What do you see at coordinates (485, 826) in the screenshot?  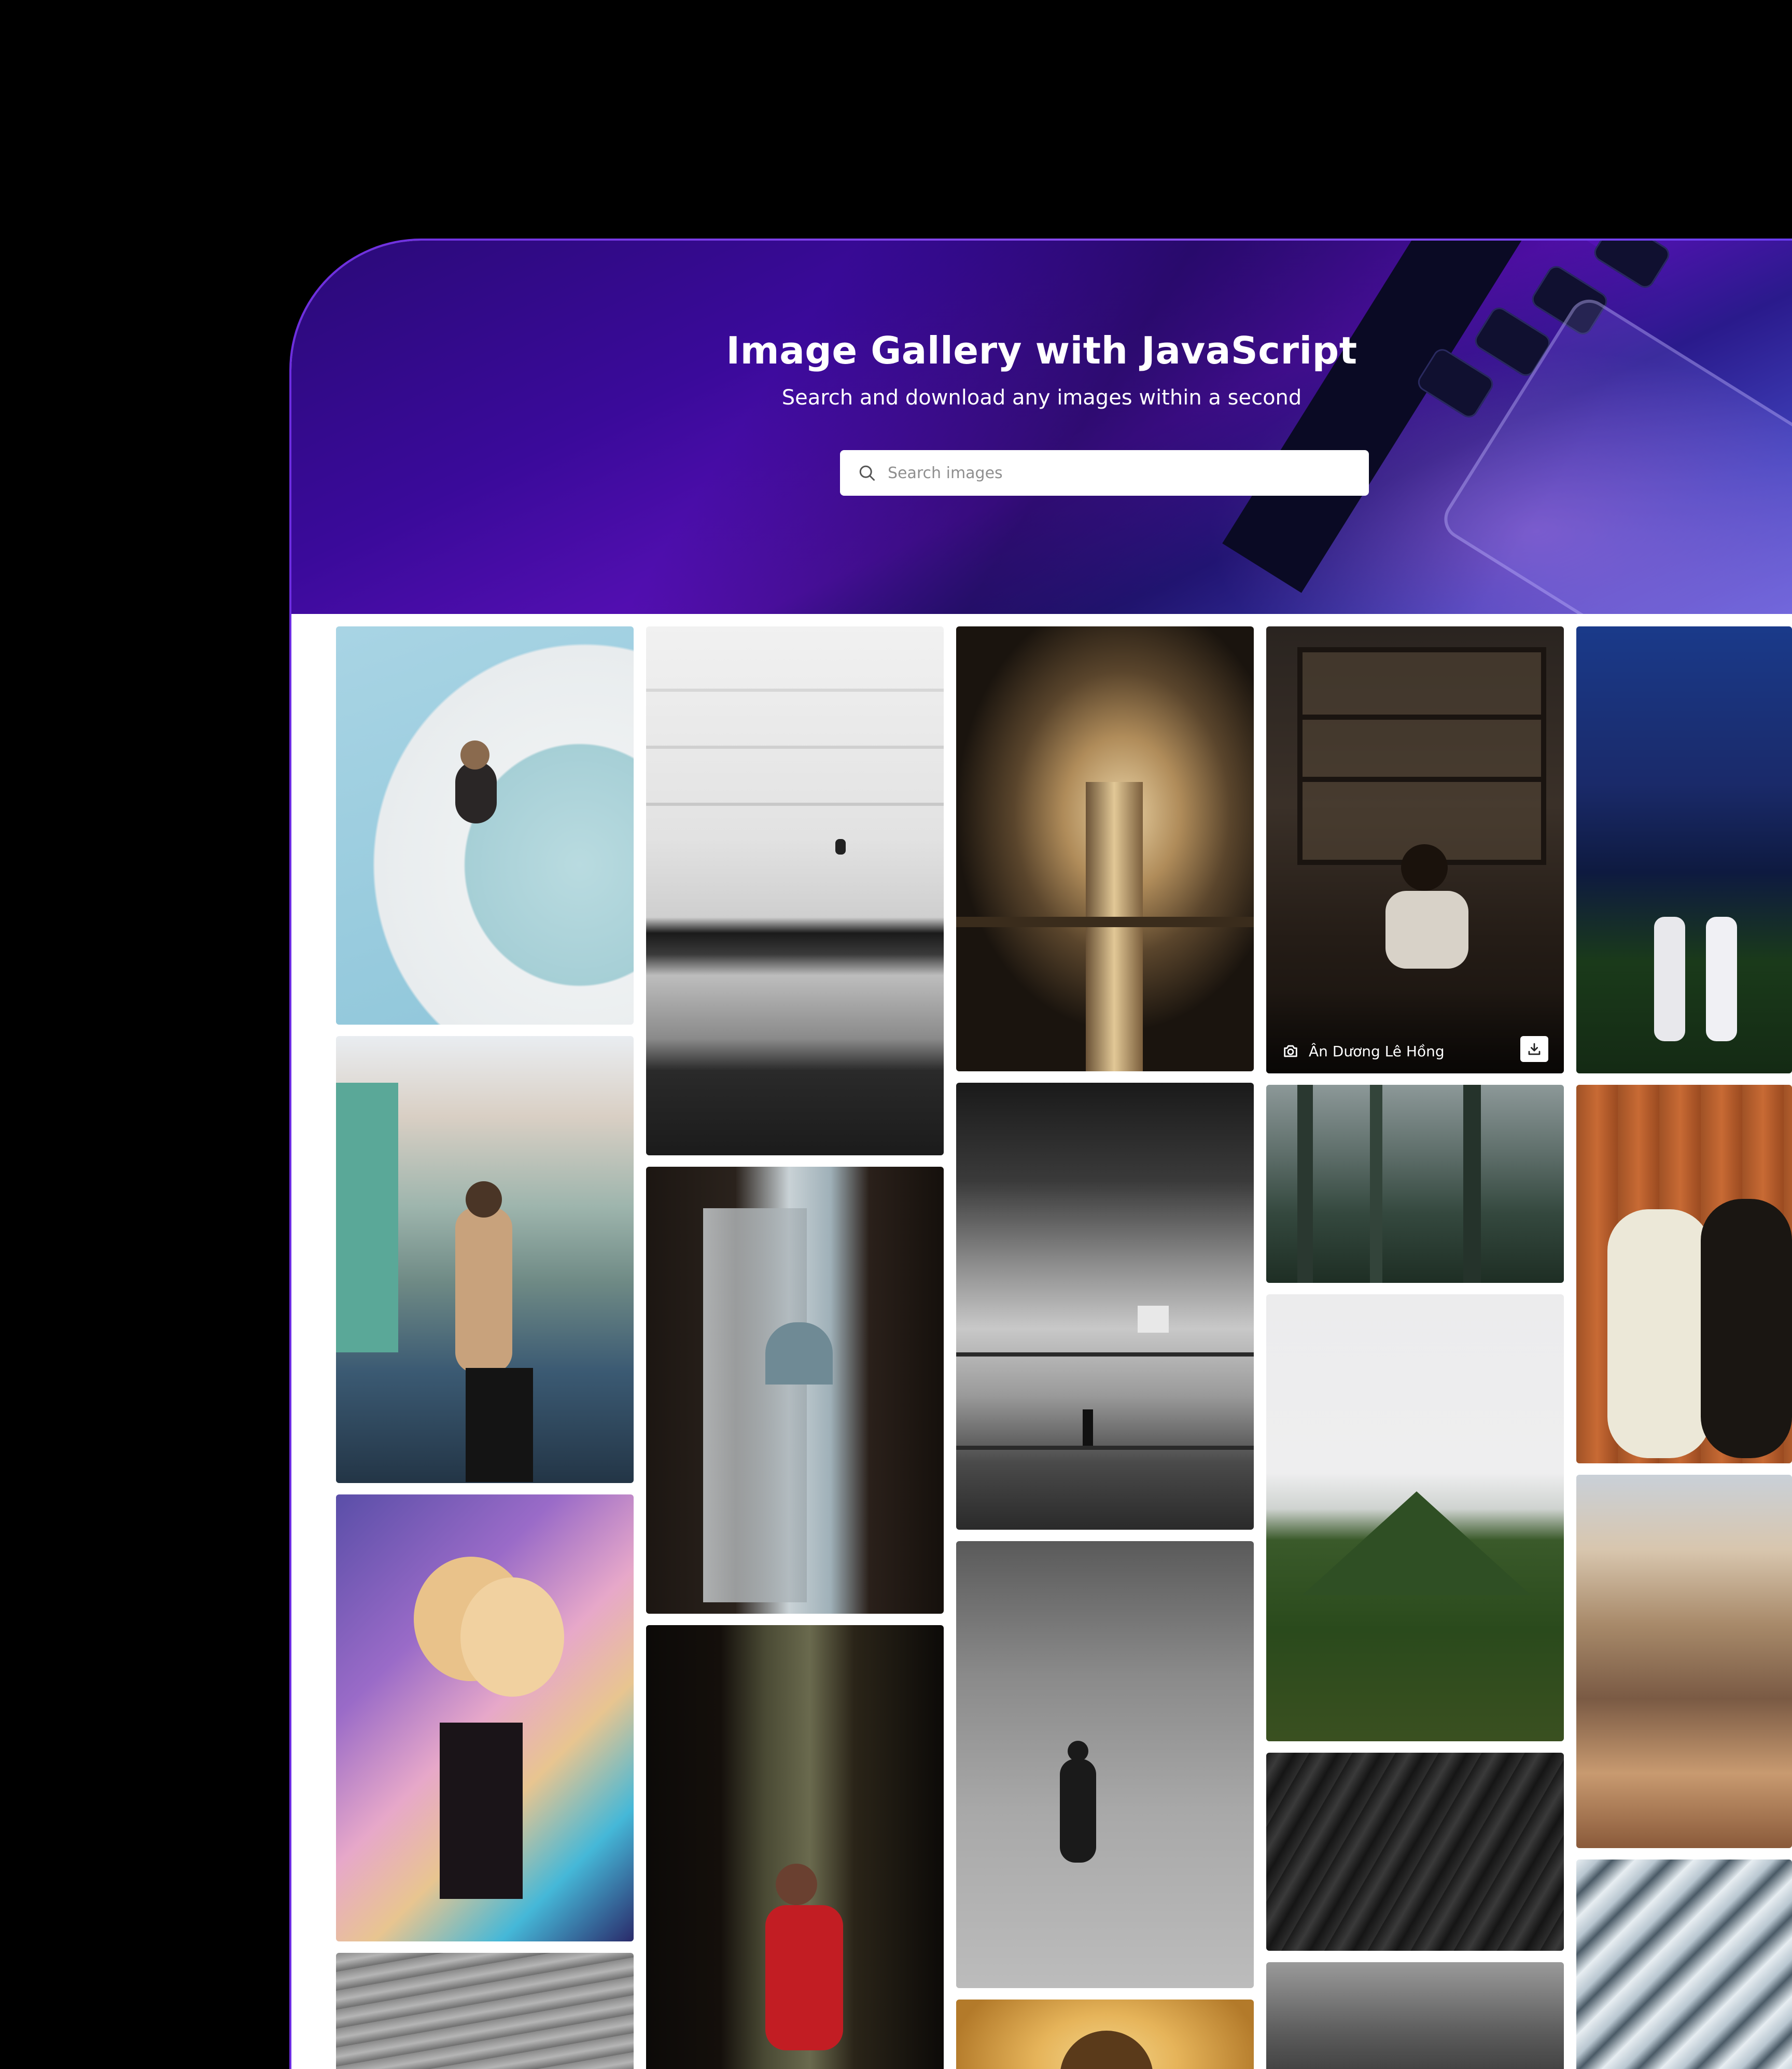 I see `gallery-image-pool-swimmer` at bounding box center [485, 826].